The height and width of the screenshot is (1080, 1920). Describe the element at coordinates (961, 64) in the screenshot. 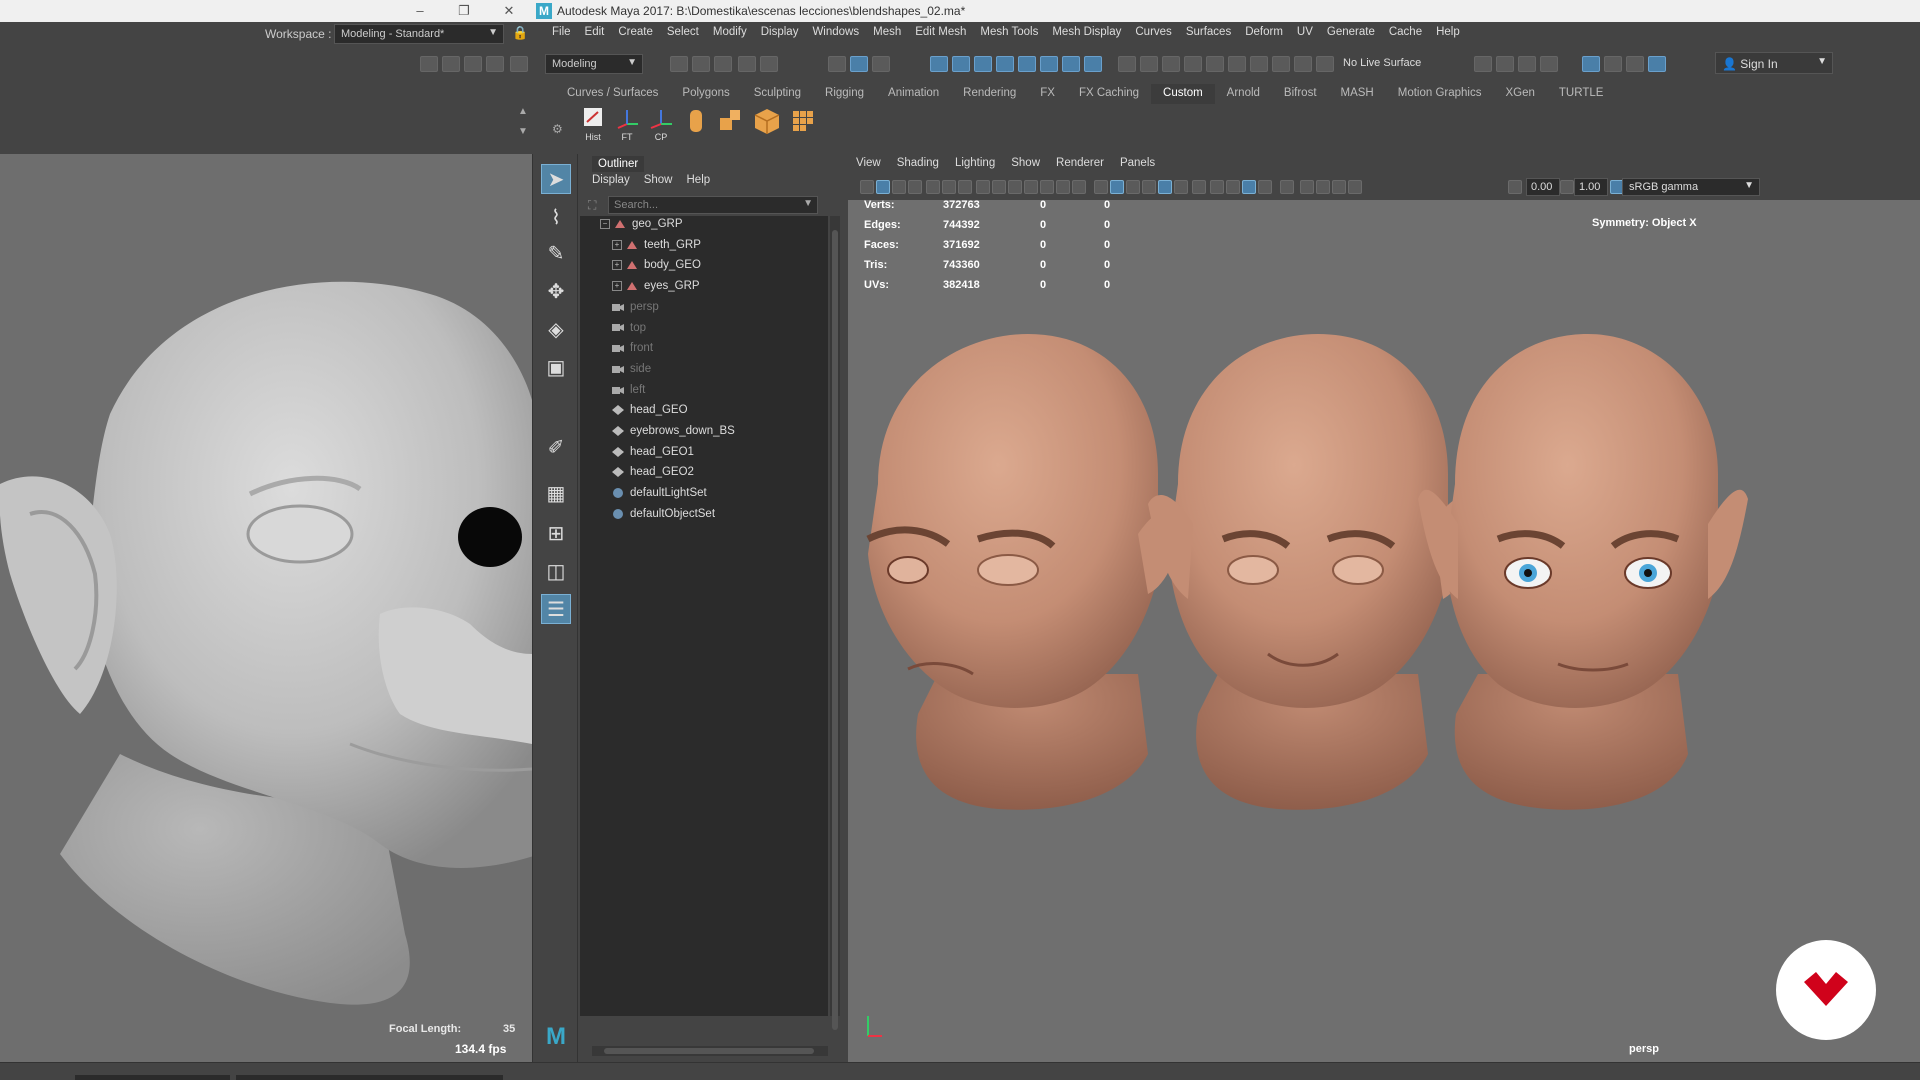

I see `snap-curve-icon` at that location.